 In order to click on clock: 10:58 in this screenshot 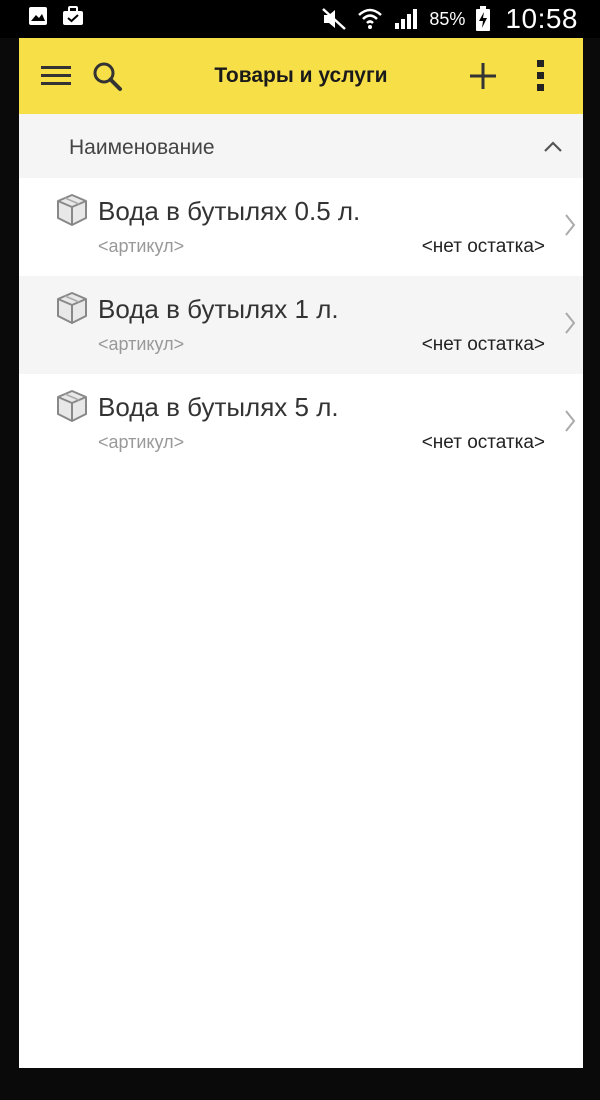, I will do `click(541, 18)`.